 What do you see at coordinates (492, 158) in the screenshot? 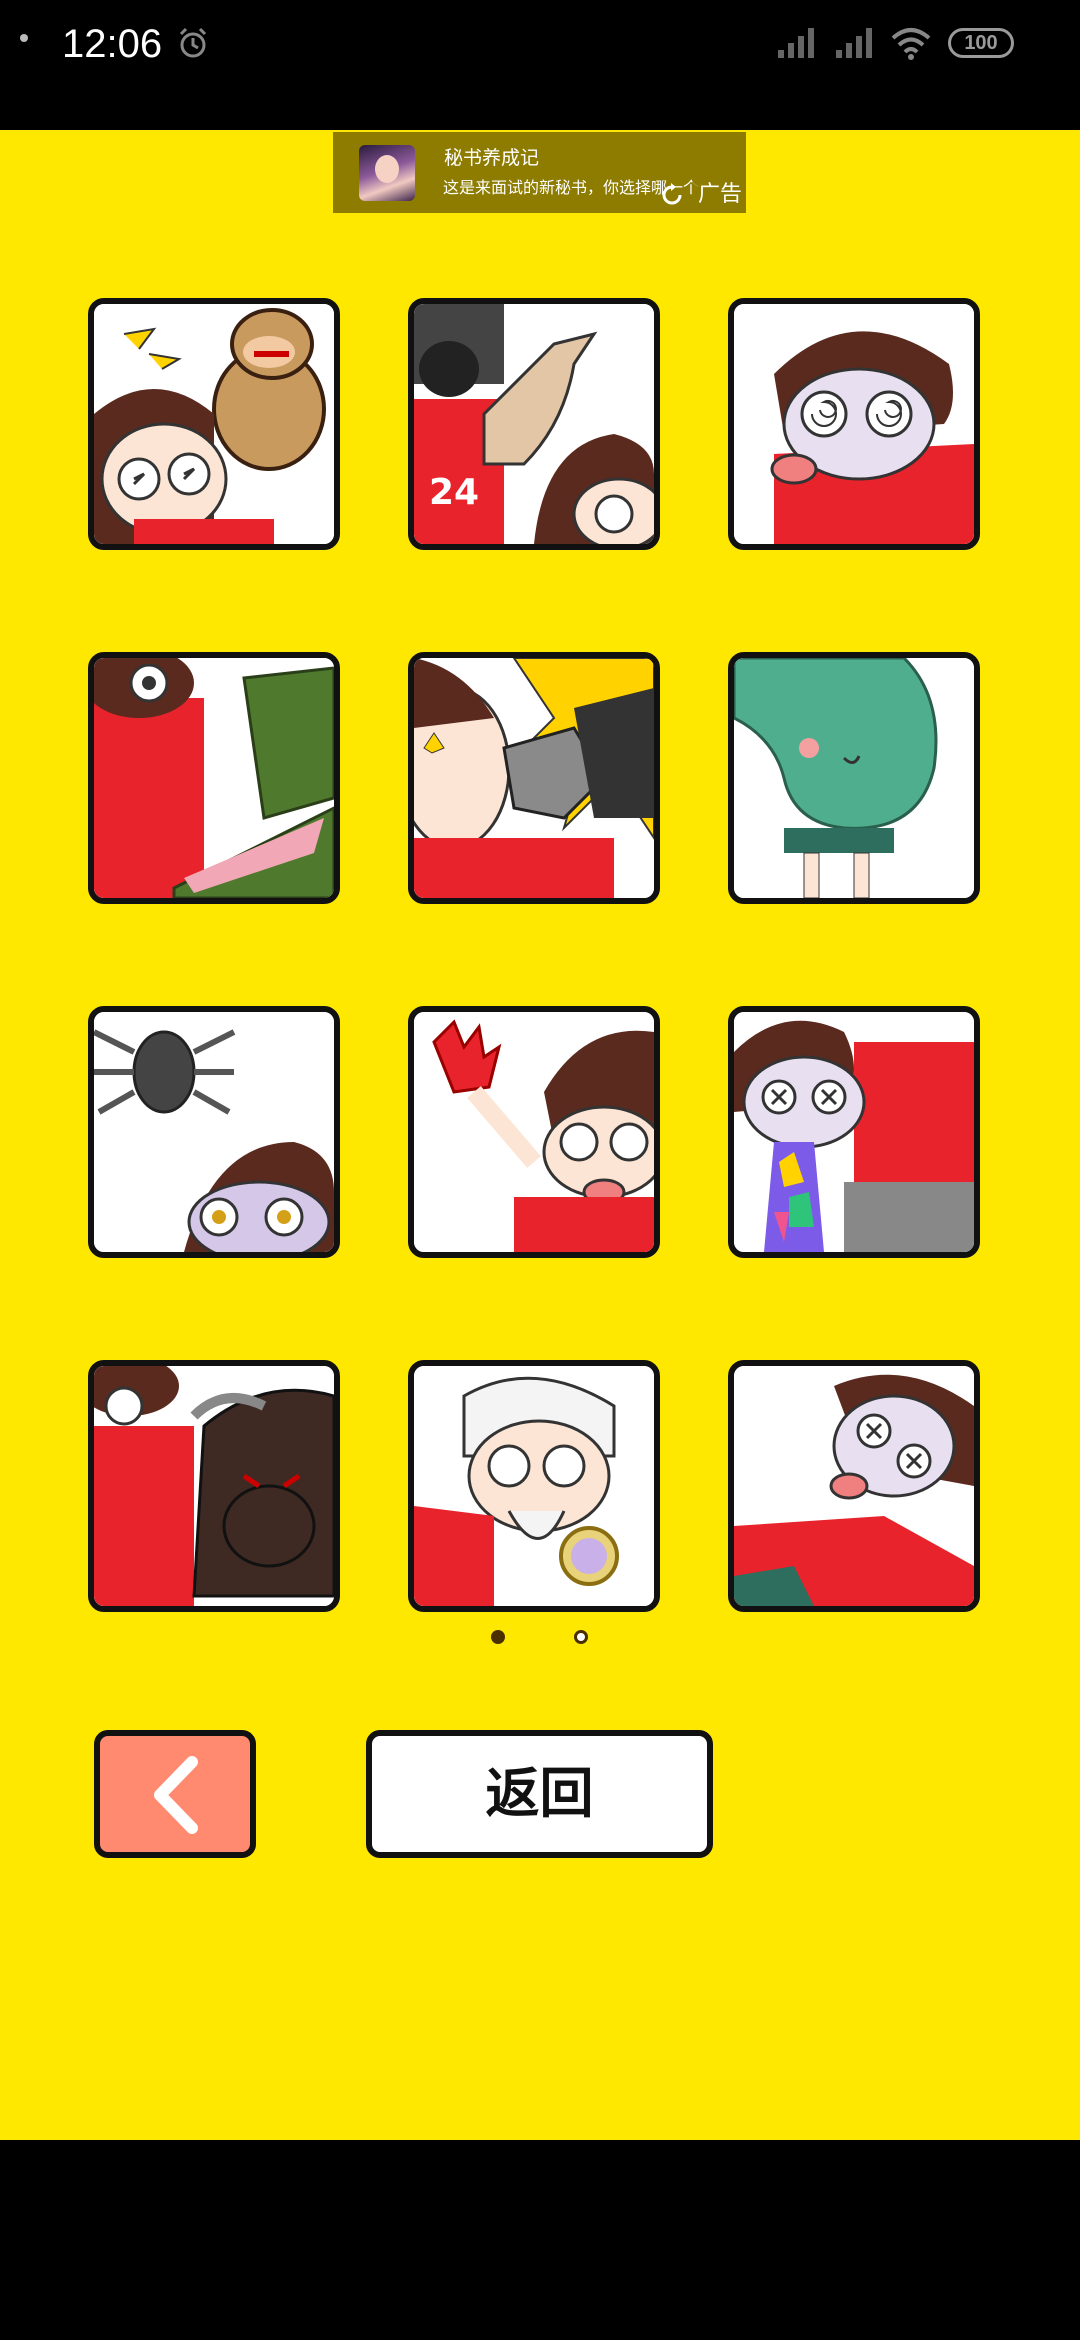
I see `ad-title: 秘书养成记` at bounding box center [492, 158].